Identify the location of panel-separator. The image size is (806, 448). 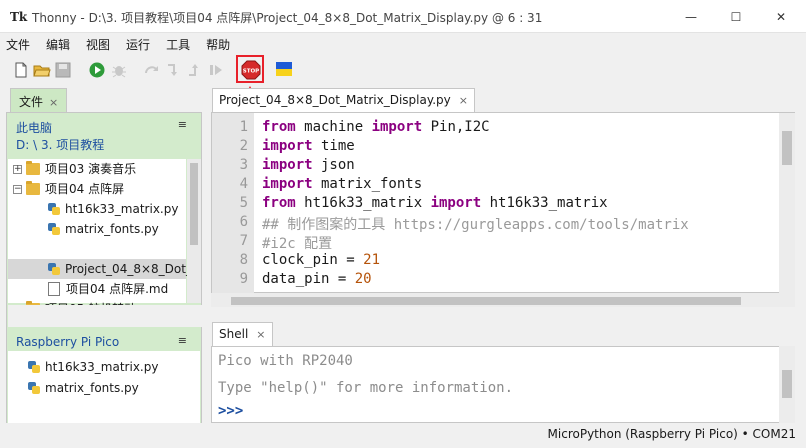
(105, 316).